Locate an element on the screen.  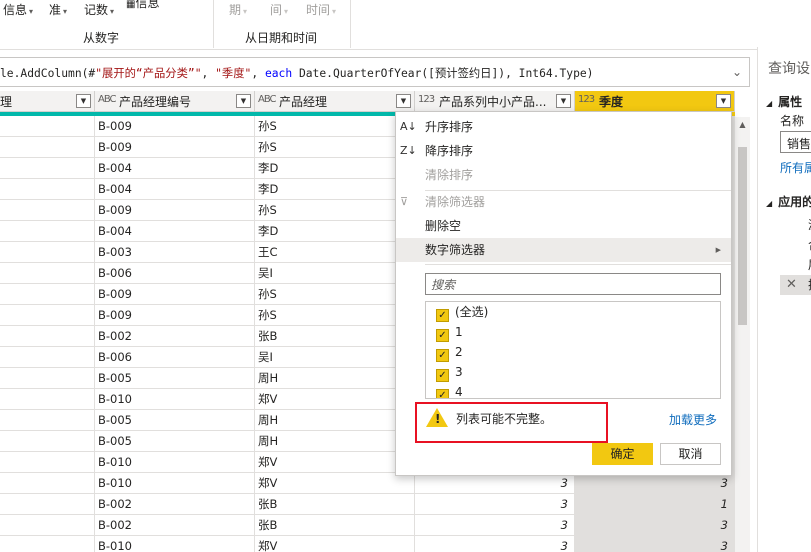
column-header: 123 产品系列中小产品... ▼ is located at coordinates (495, 101).